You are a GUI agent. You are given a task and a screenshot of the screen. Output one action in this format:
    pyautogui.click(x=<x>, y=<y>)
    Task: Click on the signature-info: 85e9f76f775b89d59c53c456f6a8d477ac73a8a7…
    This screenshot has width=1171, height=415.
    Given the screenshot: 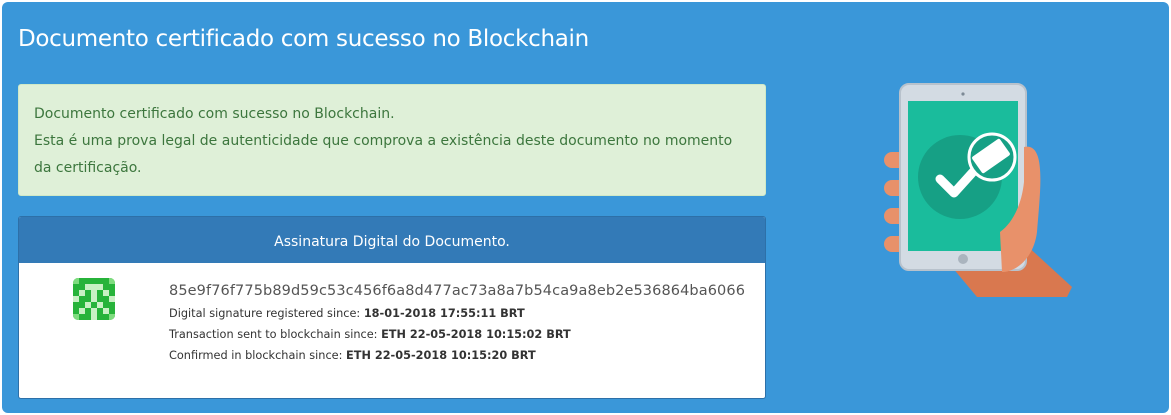 What is the action you would take?
    pyautogui.click(x=457, y=324)
    